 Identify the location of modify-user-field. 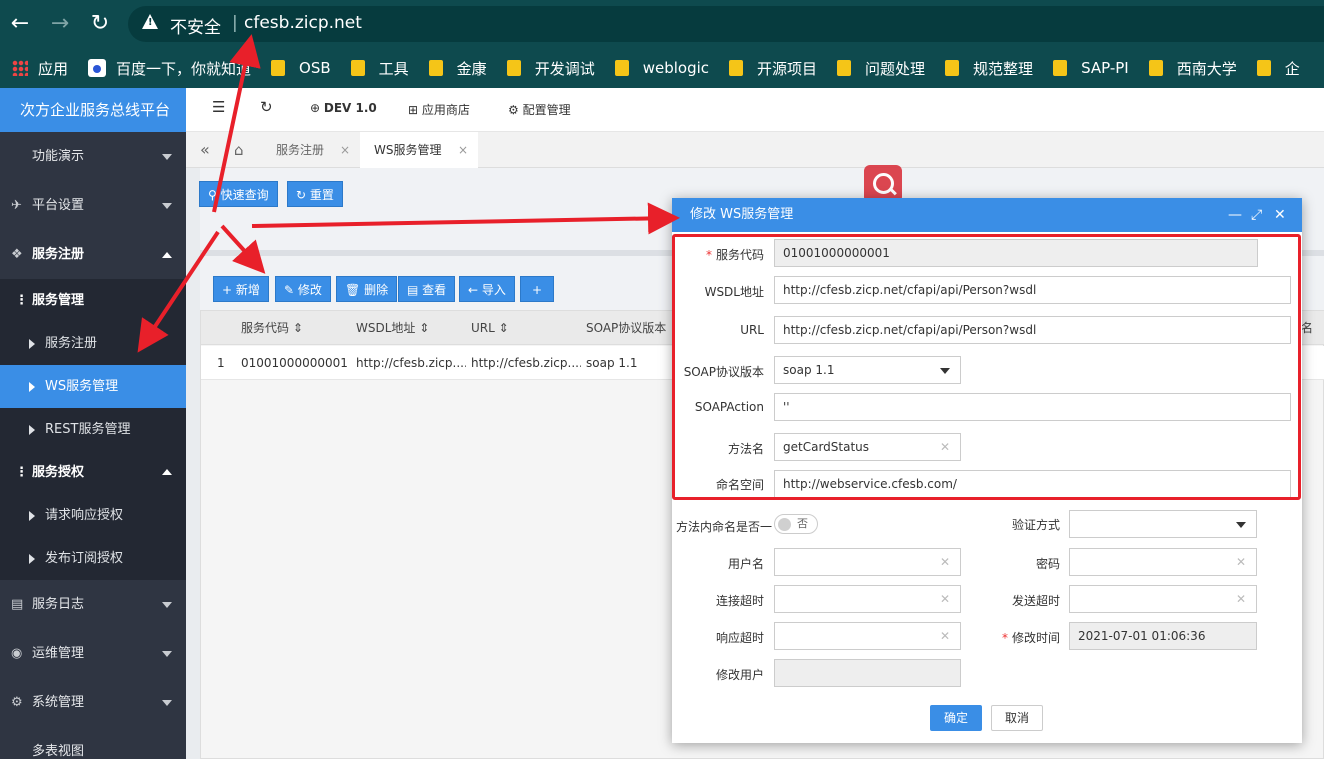
(867, 673).